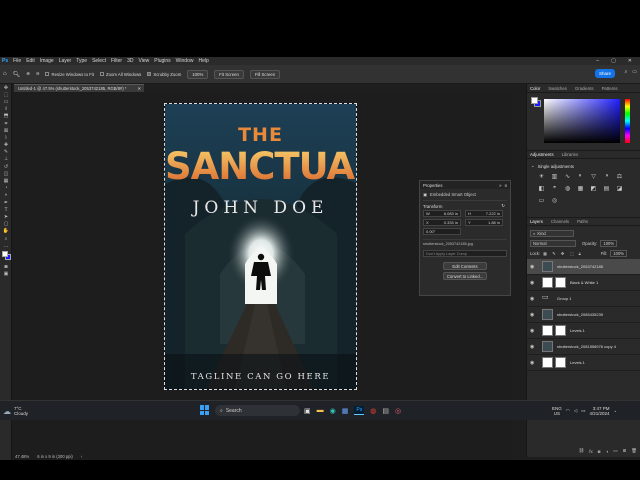 The image size is (640, 480). What do you see at coordinates (47, 61) in the screenshot?
I see `menu-image: Image` at bounding box center [47, 61].